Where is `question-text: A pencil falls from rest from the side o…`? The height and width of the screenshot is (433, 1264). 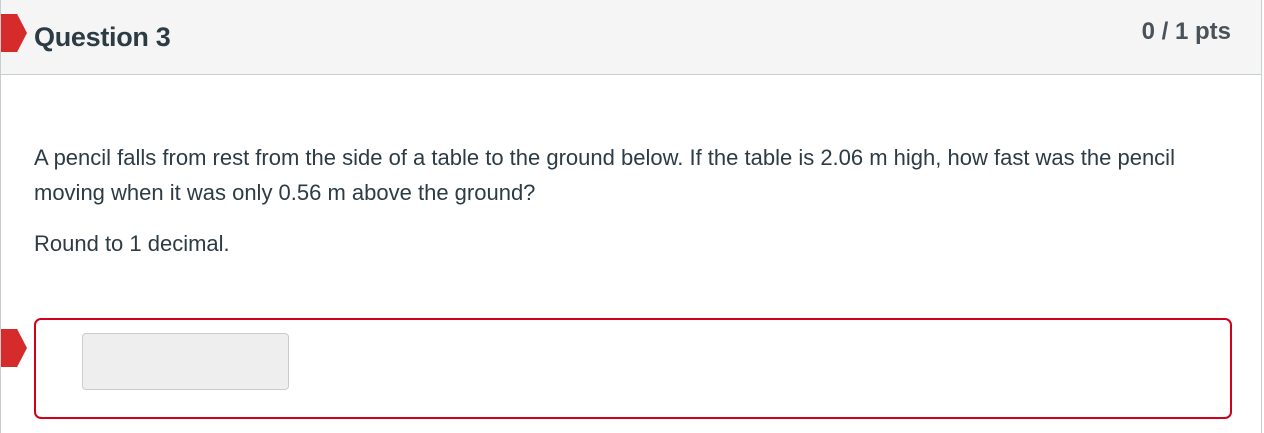
question-text: A pencil falls from rest from the side o… is located at coordinates (604, 175).